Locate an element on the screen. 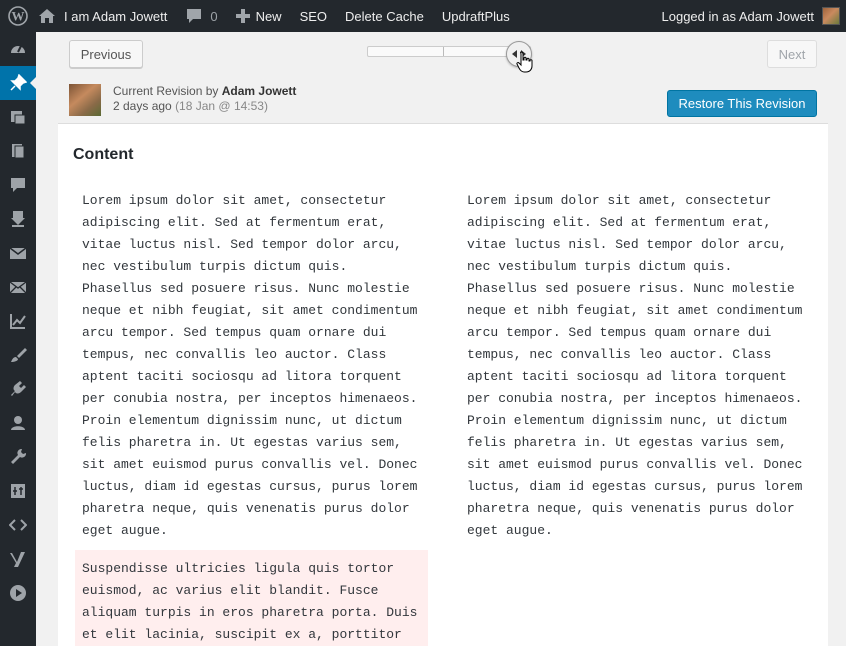 Image resolution: width=846 pixels, height=646 pixels. posts-pin-icon is located at coordinates (18, 83).